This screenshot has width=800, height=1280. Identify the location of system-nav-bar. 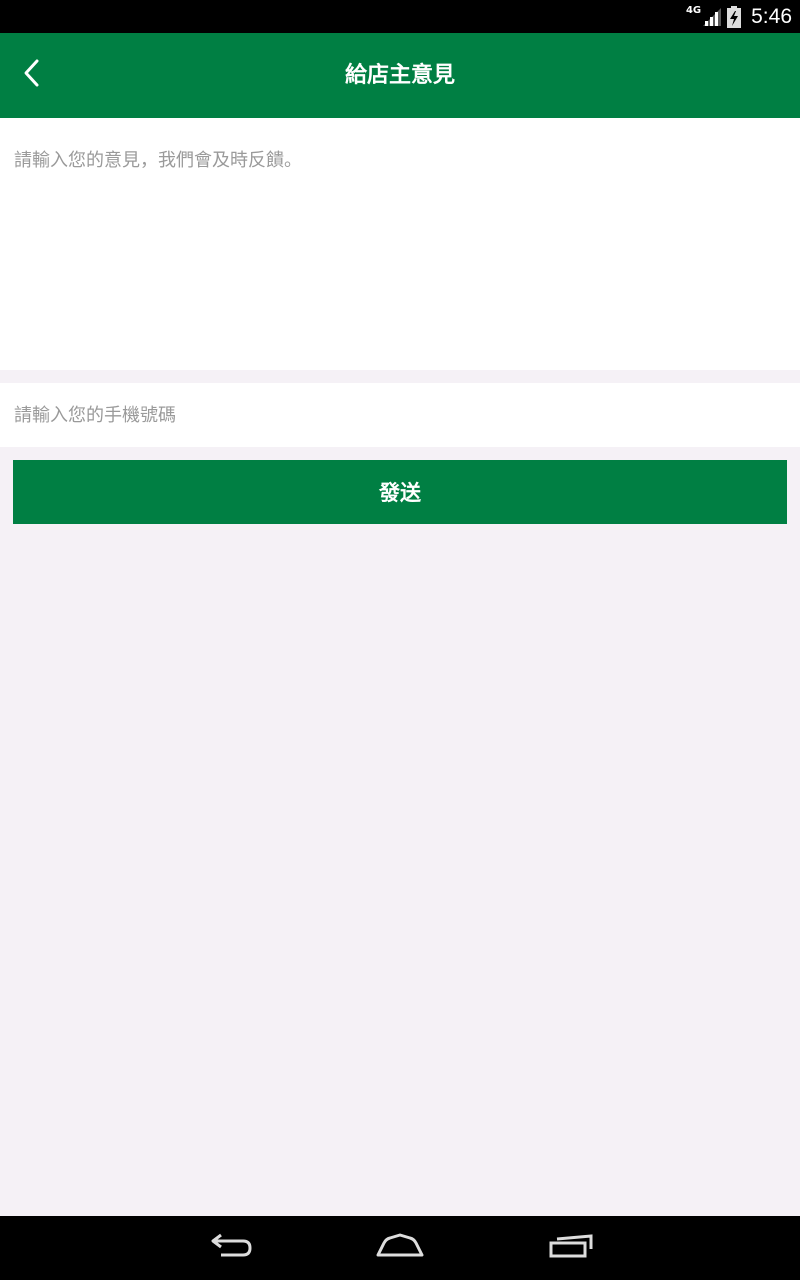
(400, 1248).